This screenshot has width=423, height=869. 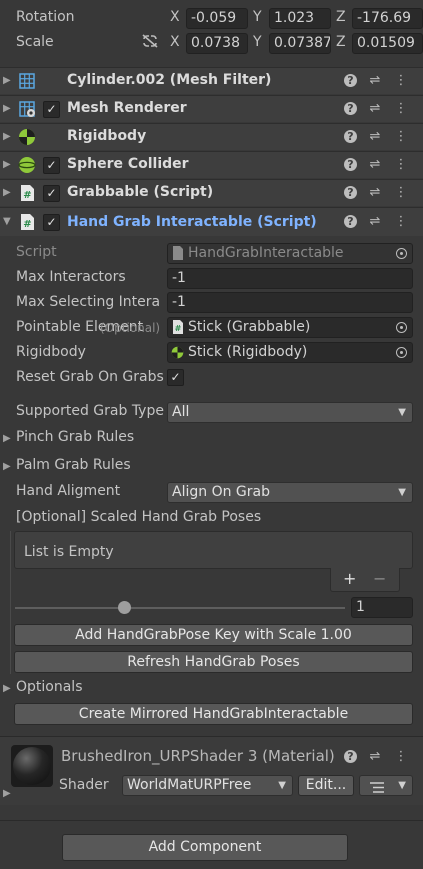 I want to click on pinch-grab-rules-foldout: Pinch Grab Rules, so click(x=75, y=437).